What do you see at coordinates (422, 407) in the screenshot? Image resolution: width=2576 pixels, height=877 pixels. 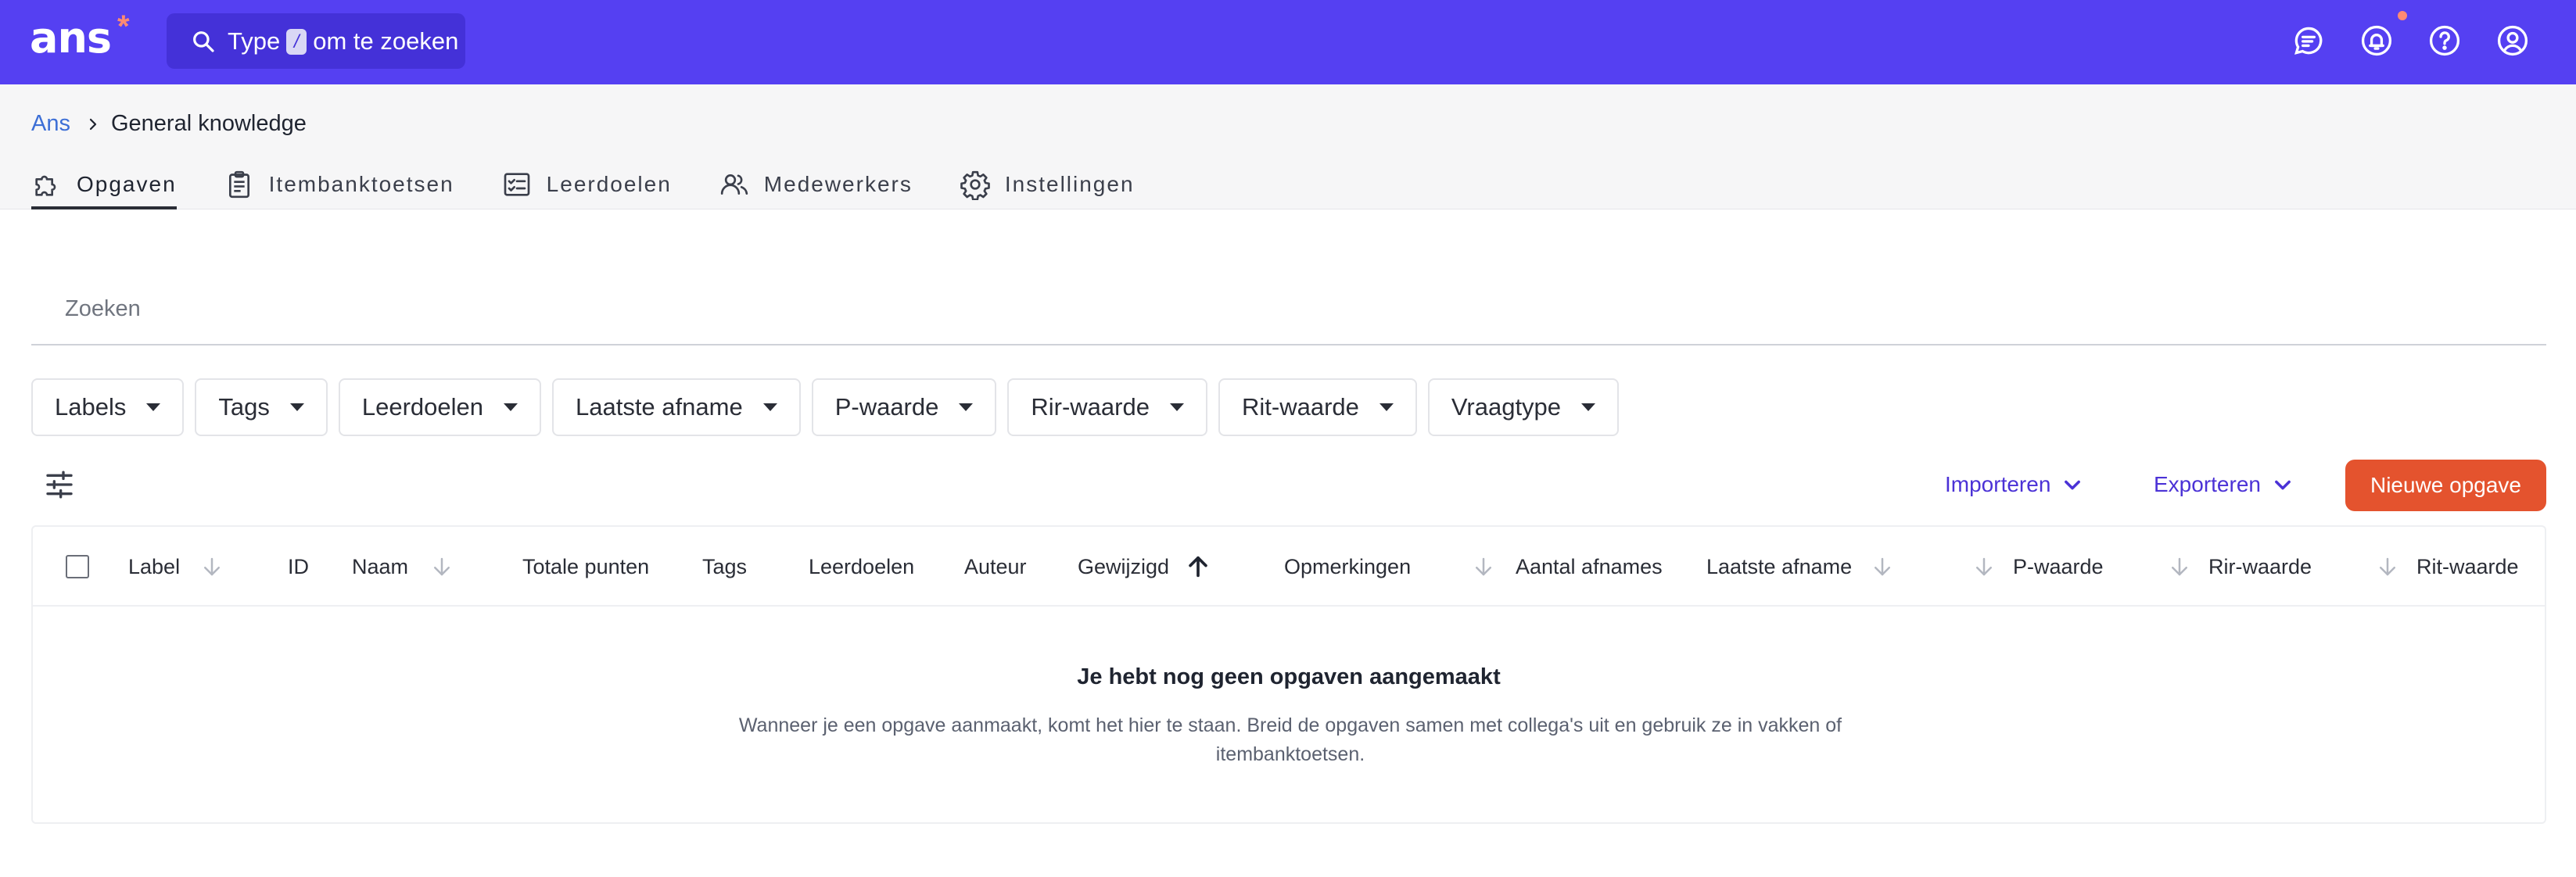 I see `filter-label: Leerdoelen` at bounding box center [422, 407].